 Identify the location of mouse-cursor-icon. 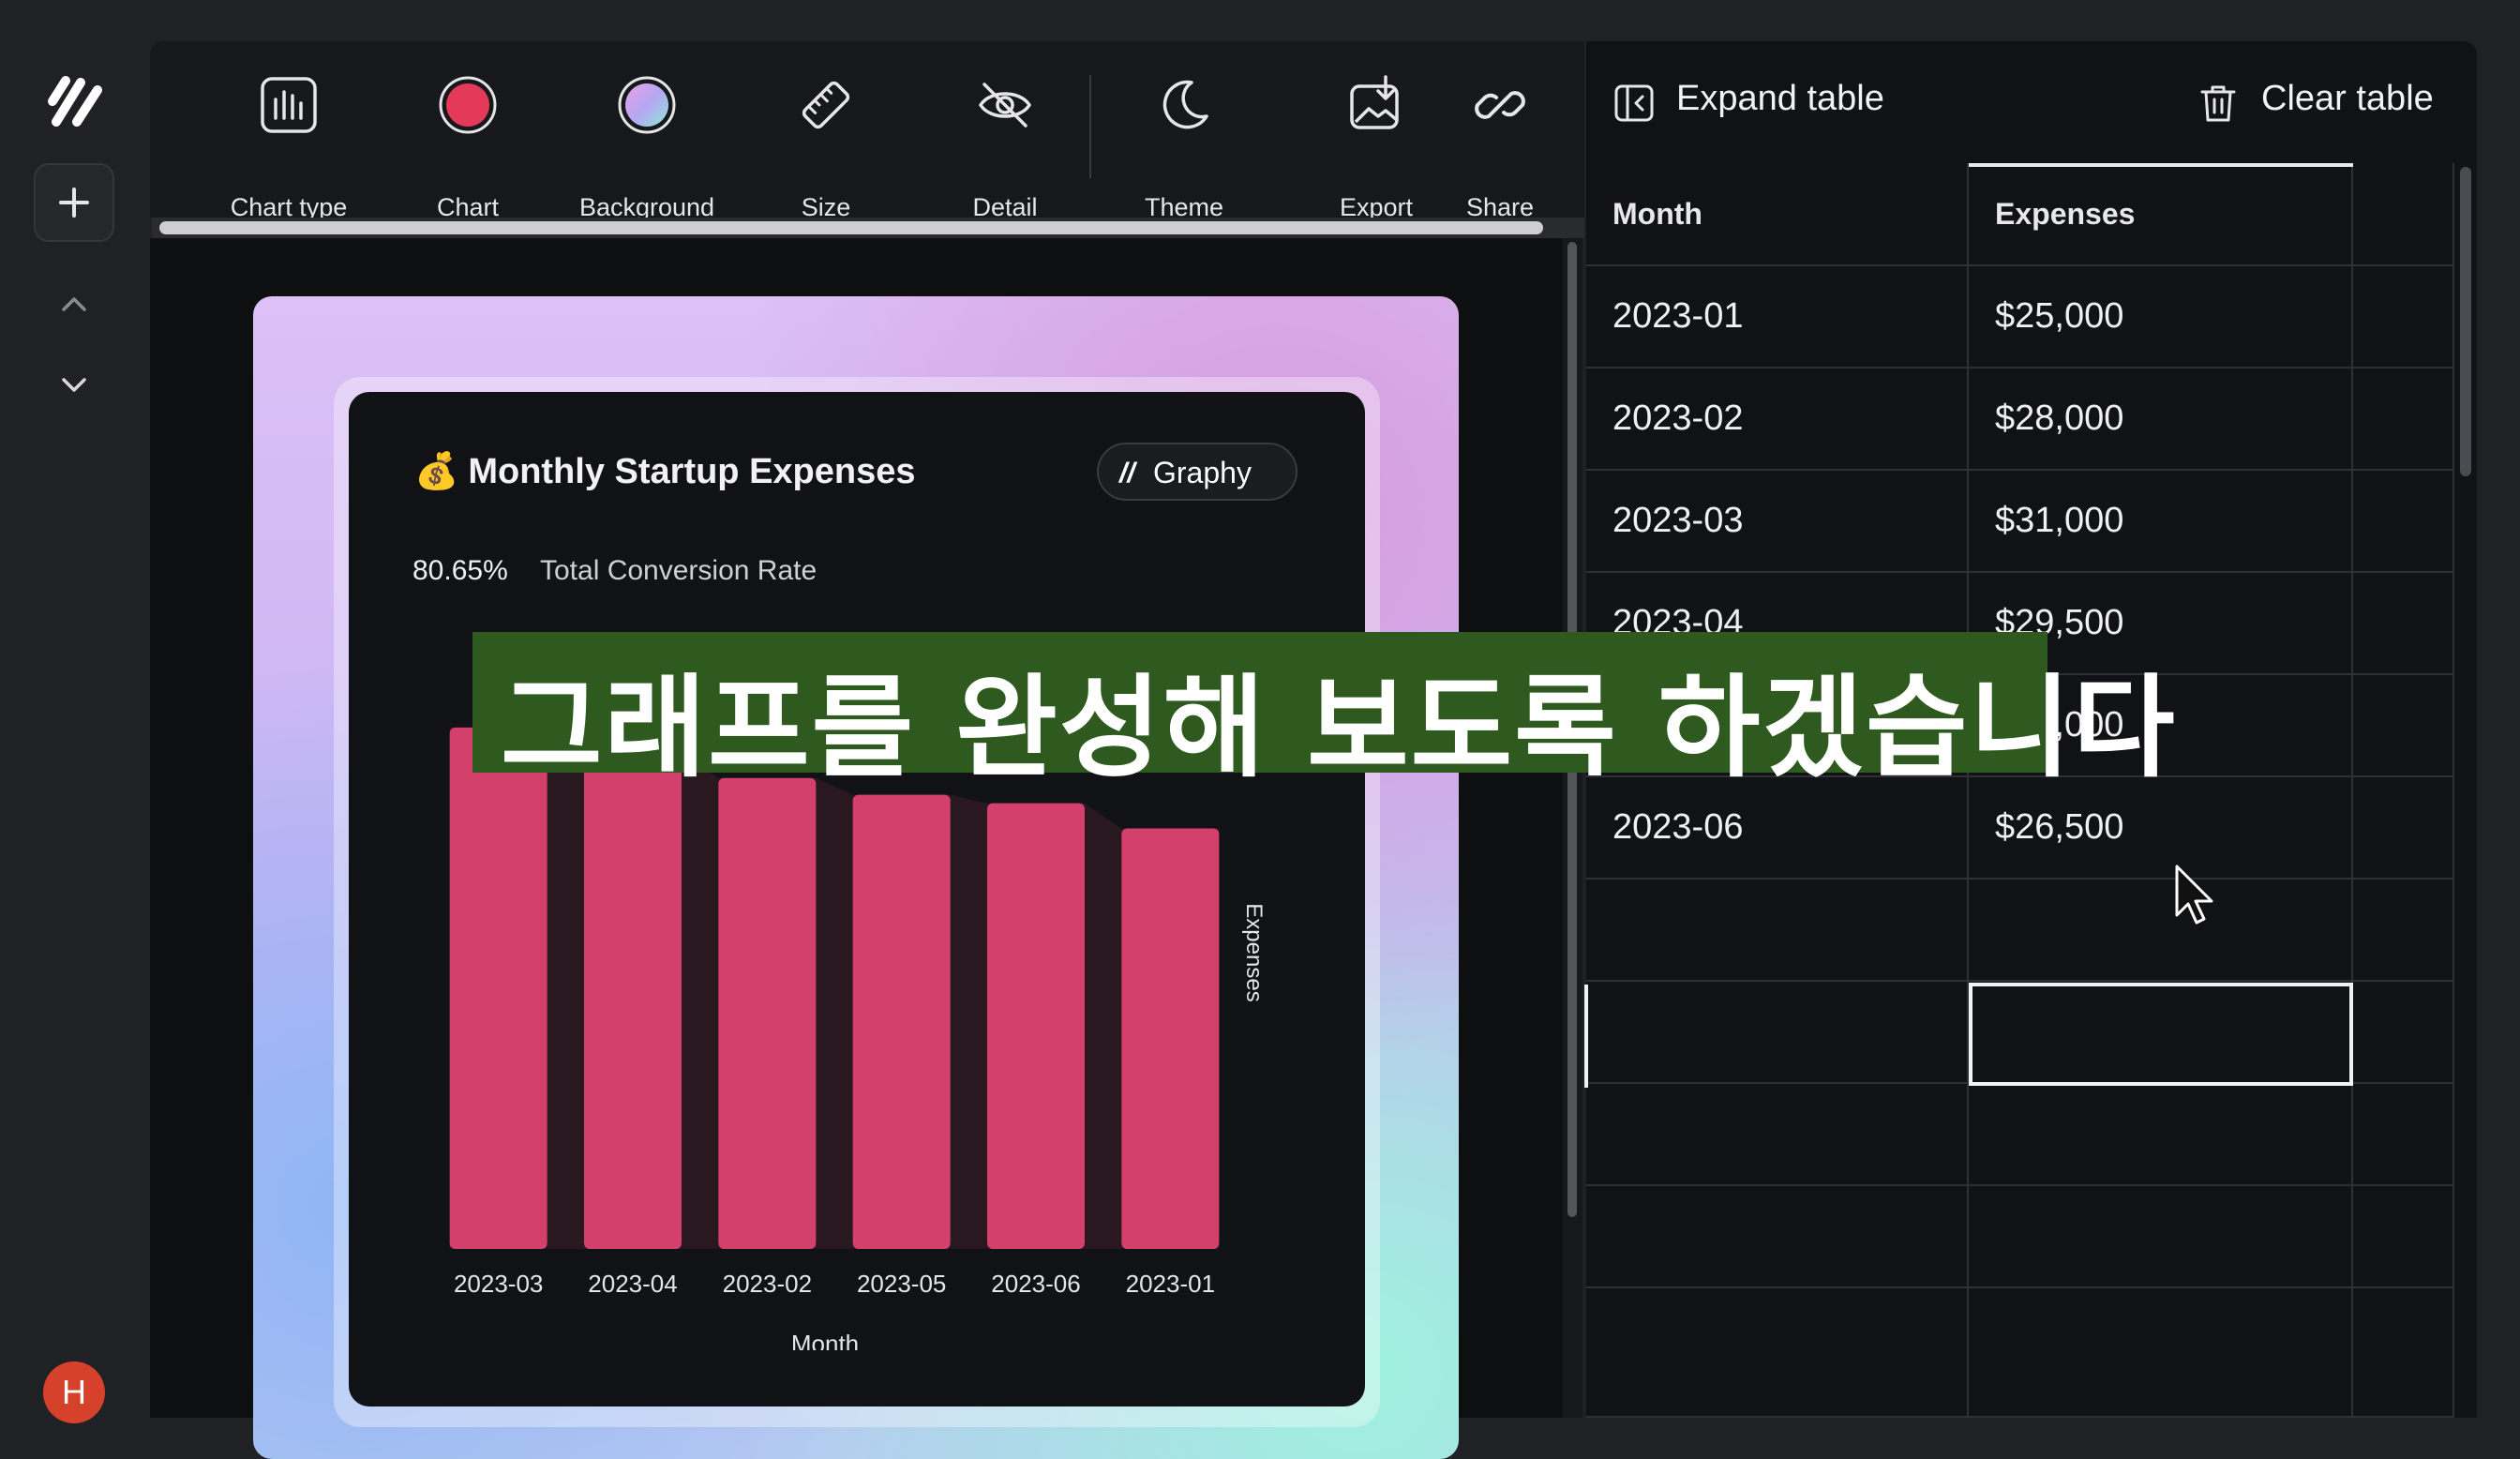
(2194, 895).